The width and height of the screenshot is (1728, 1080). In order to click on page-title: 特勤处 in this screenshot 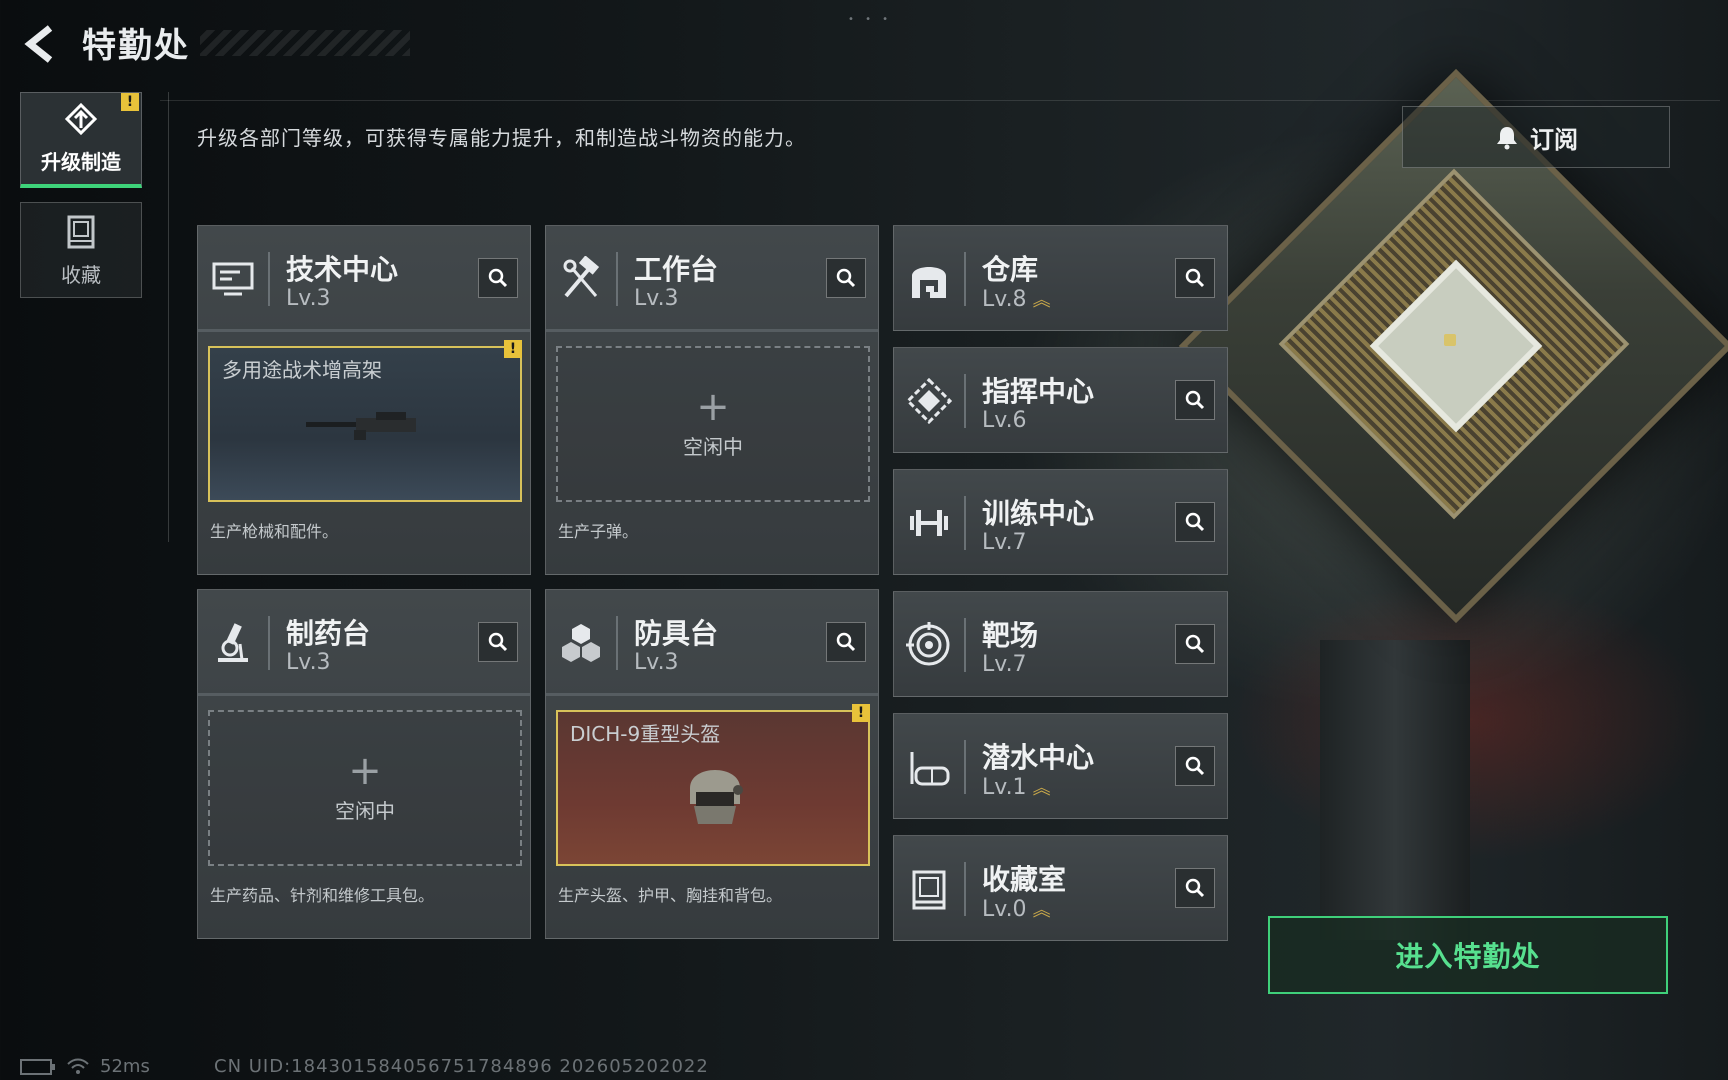, I will do `click(136, 46)`.